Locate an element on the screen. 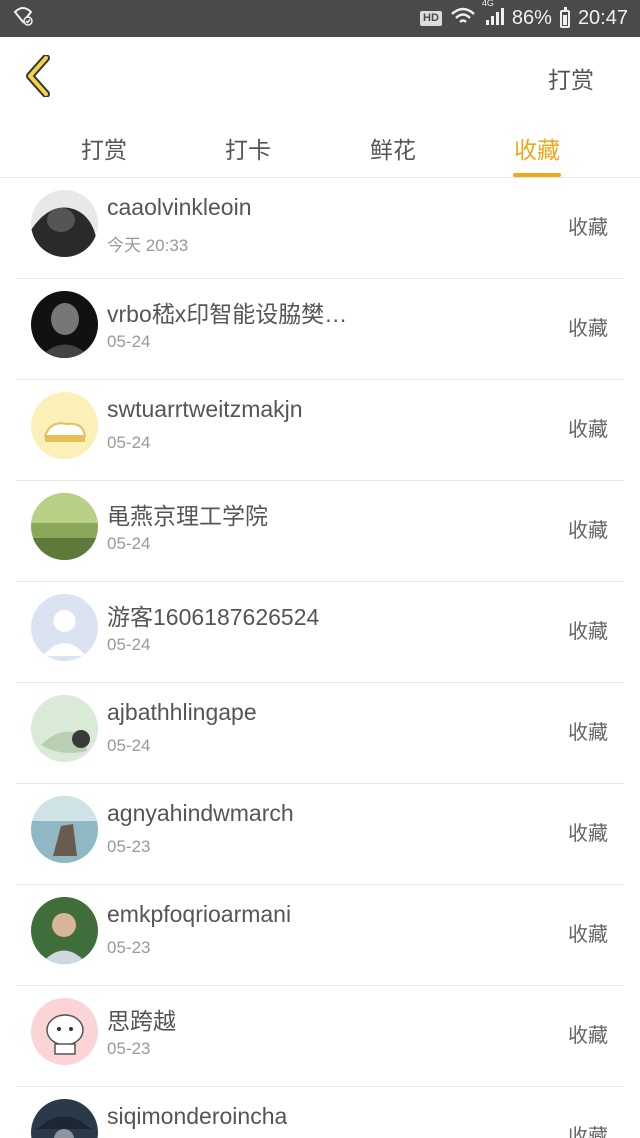  battery-icon is located at coordinates (564, 17).